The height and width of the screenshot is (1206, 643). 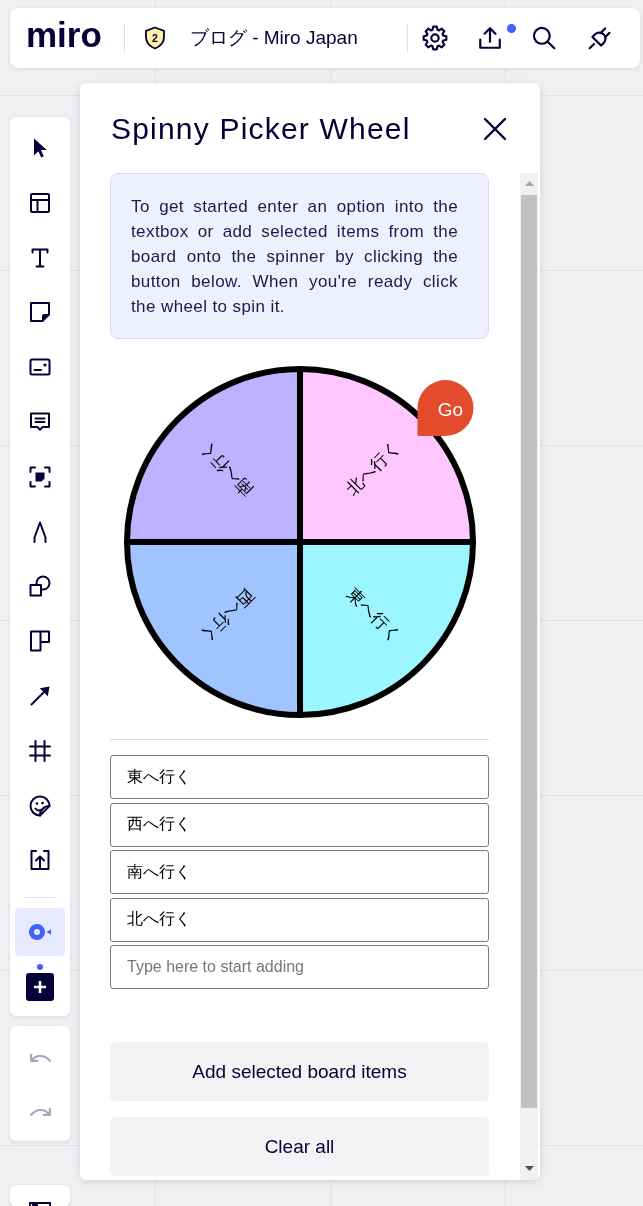 I want to click on segment-label: 南へ行く, so click(x=226, y=468).